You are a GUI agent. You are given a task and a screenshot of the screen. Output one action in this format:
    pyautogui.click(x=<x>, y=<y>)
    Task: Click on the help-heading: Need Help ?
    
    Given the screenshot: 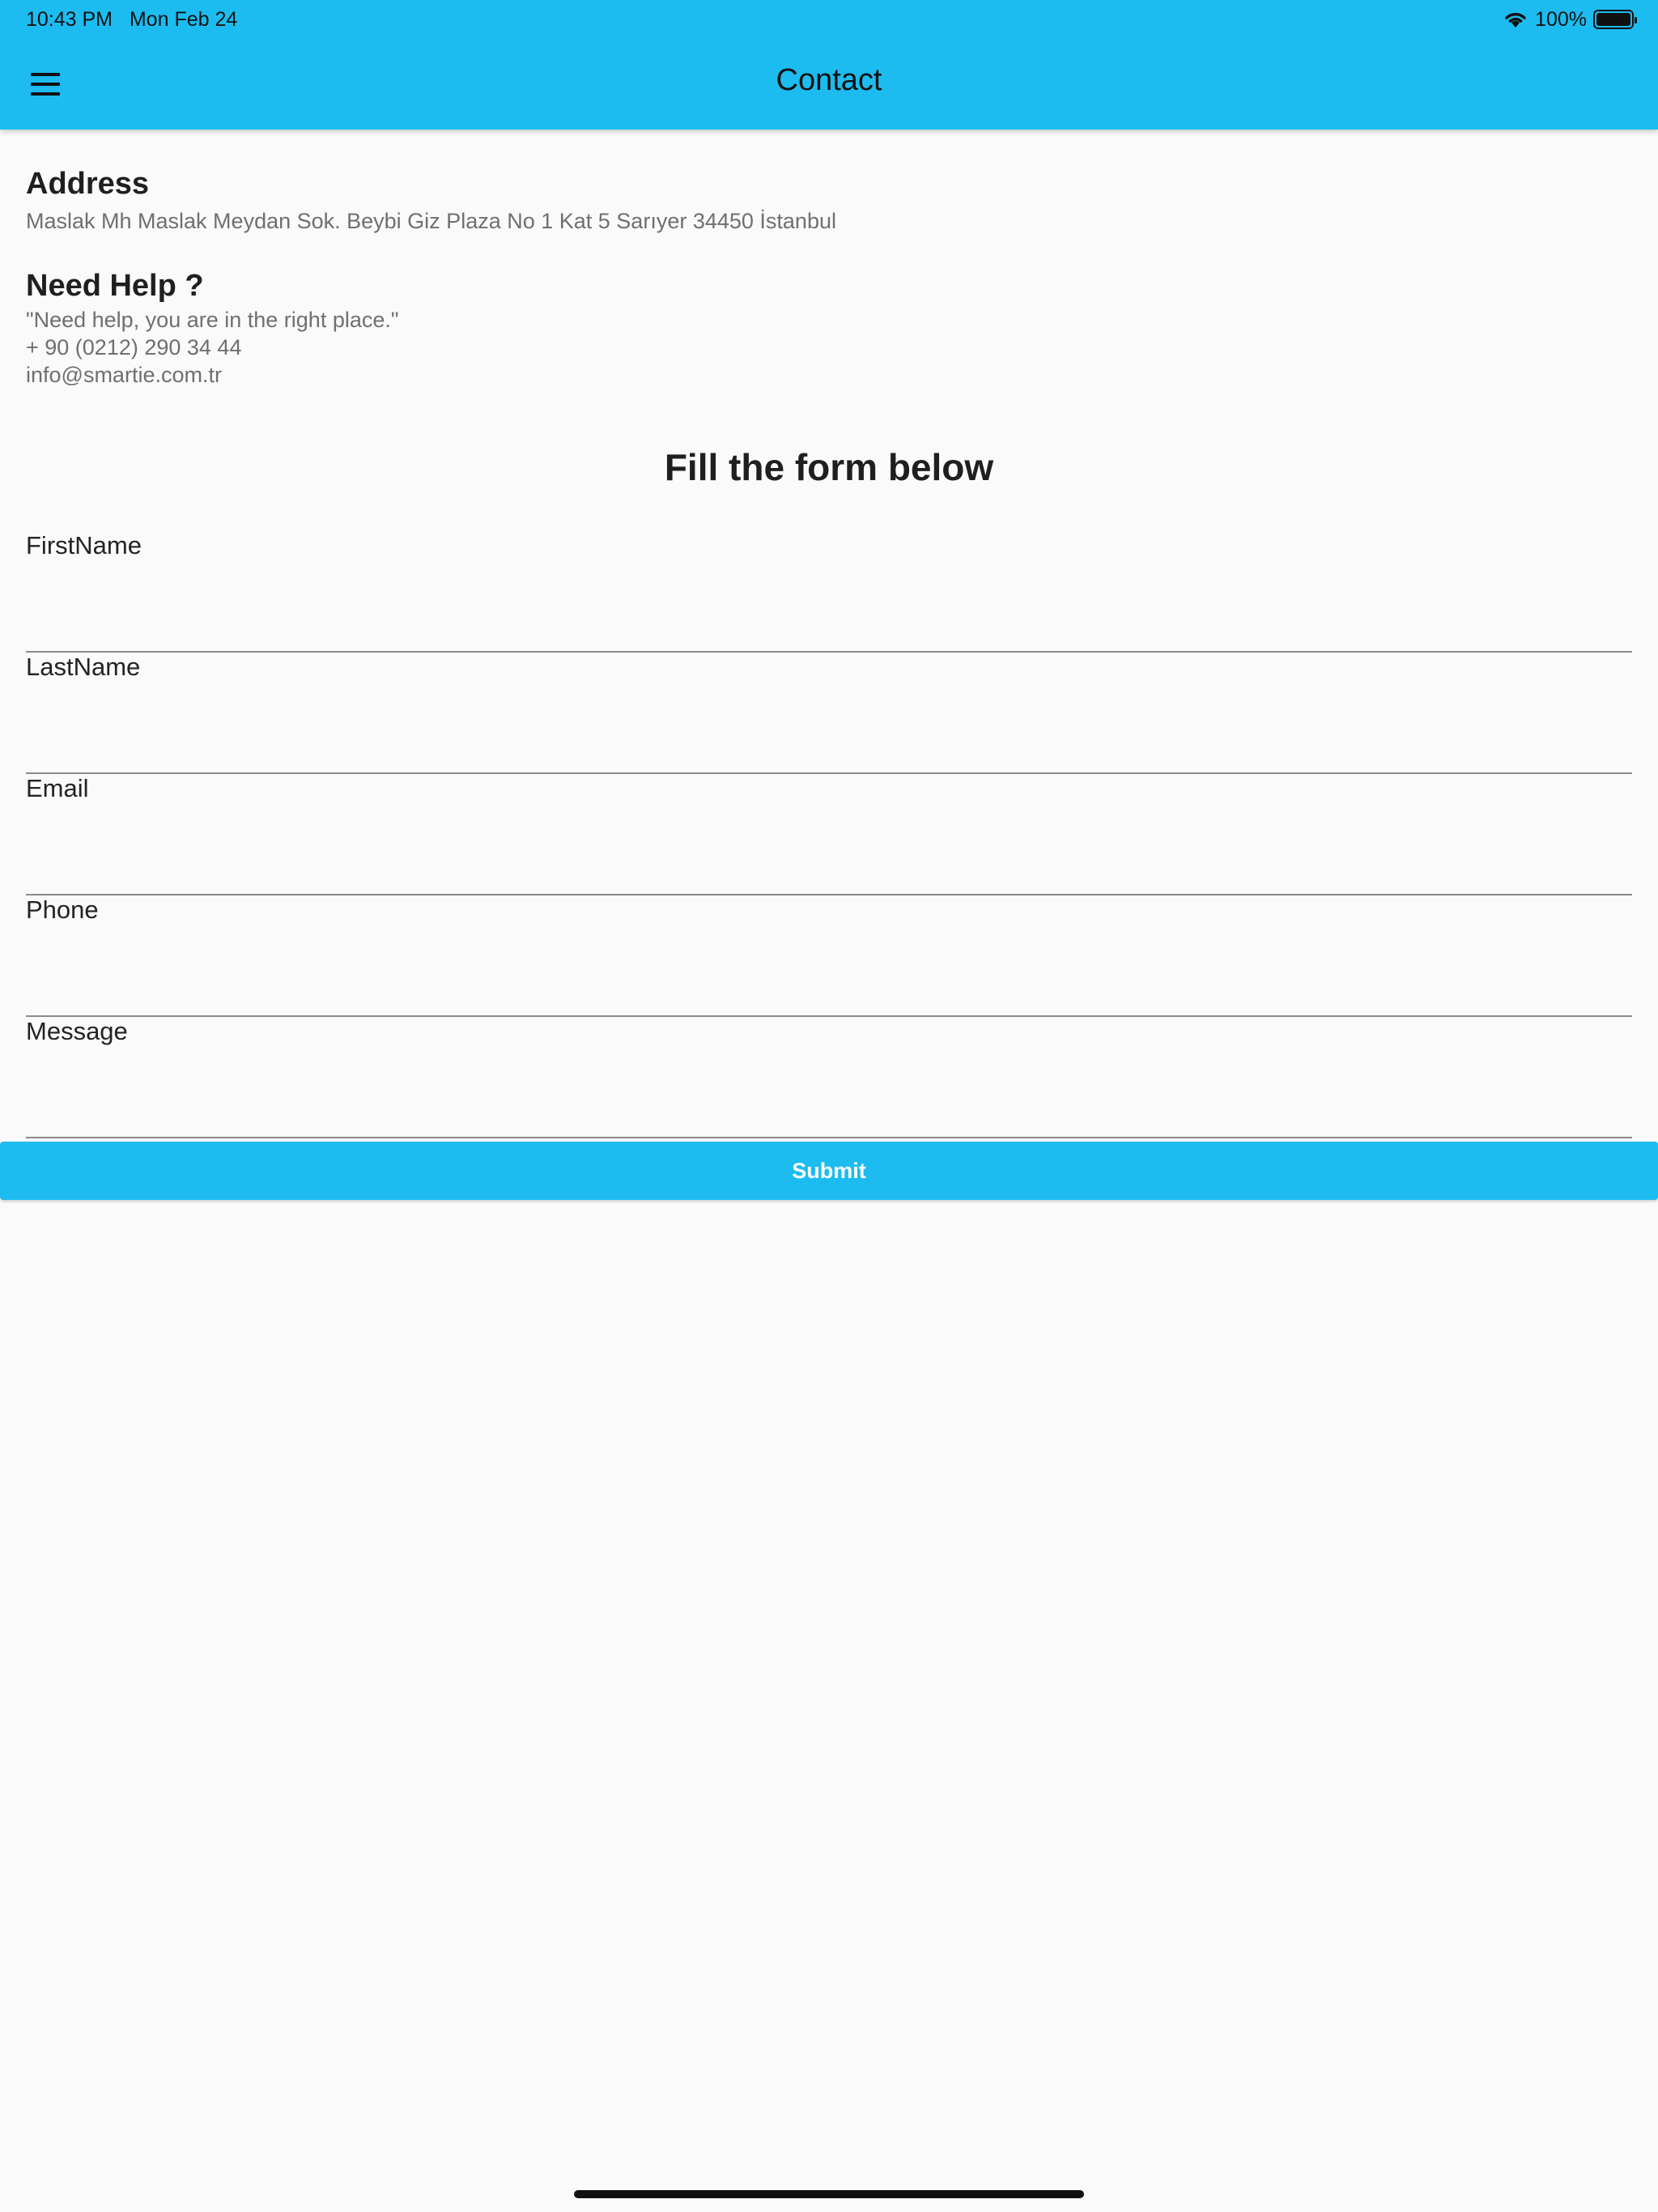 What is the action you would take?
    pyautogui.click(x=115, y=286)
    